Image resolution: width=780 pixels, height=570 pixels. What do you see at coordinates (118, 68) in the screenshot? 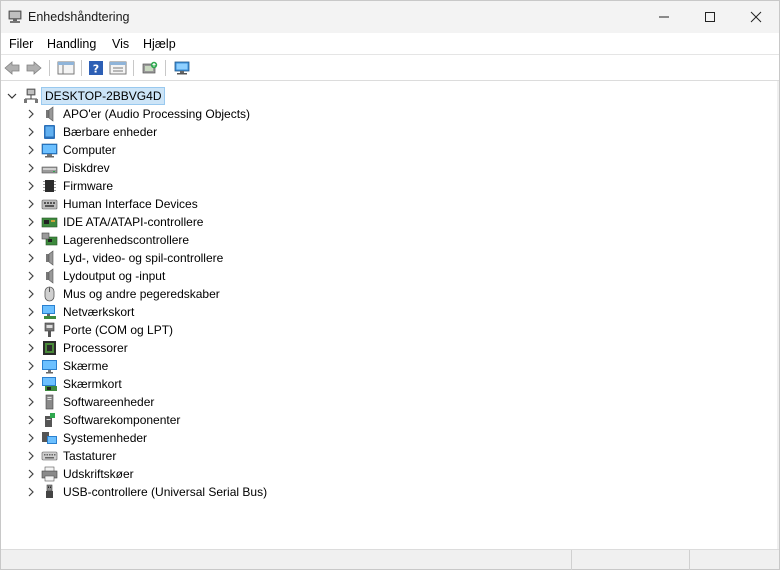
I see `properties-button` at bounding box center [118, 68].